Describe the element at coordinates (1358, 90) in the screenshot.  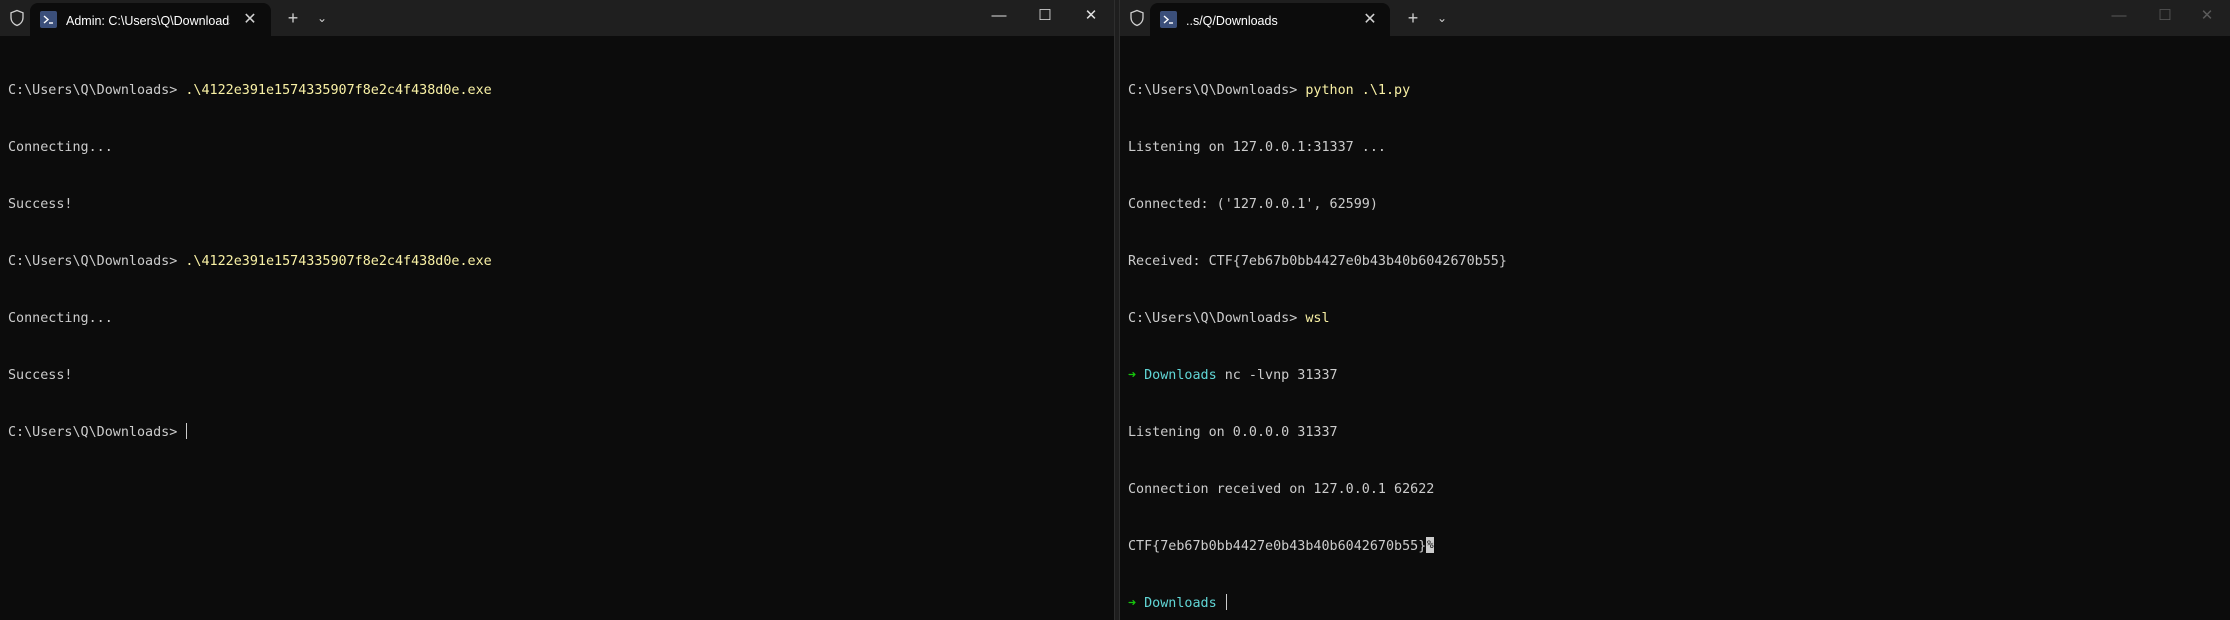
I see `command: python .\1.py` at that location.